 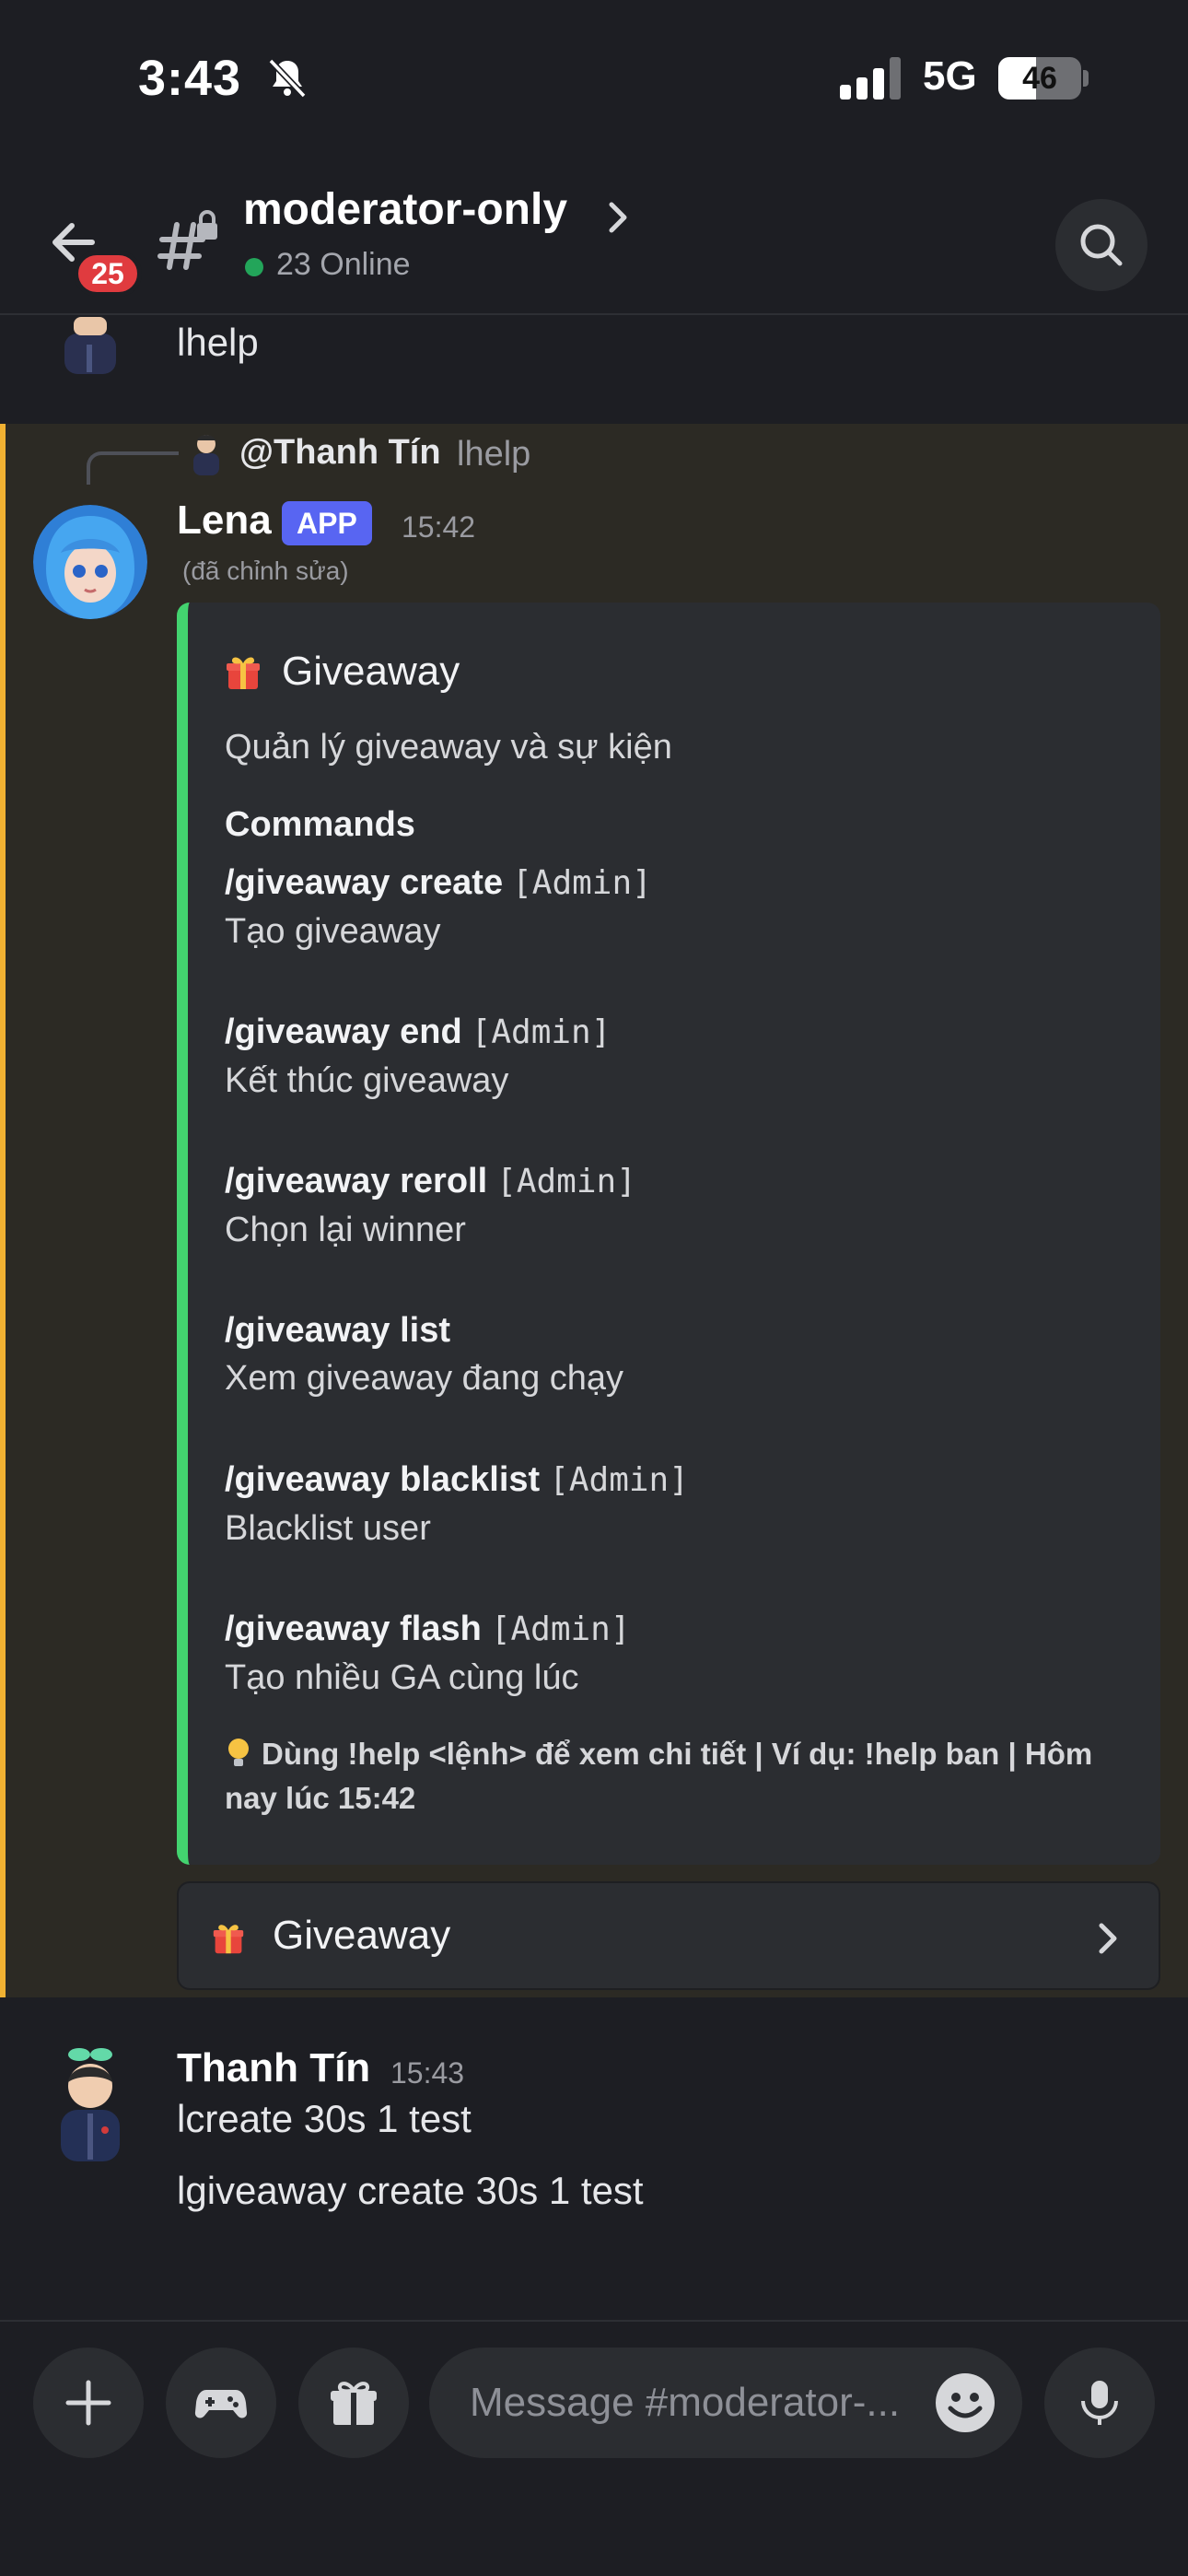 I want to click on command-description: Tạo giveaway, so click(x=333, y=931).